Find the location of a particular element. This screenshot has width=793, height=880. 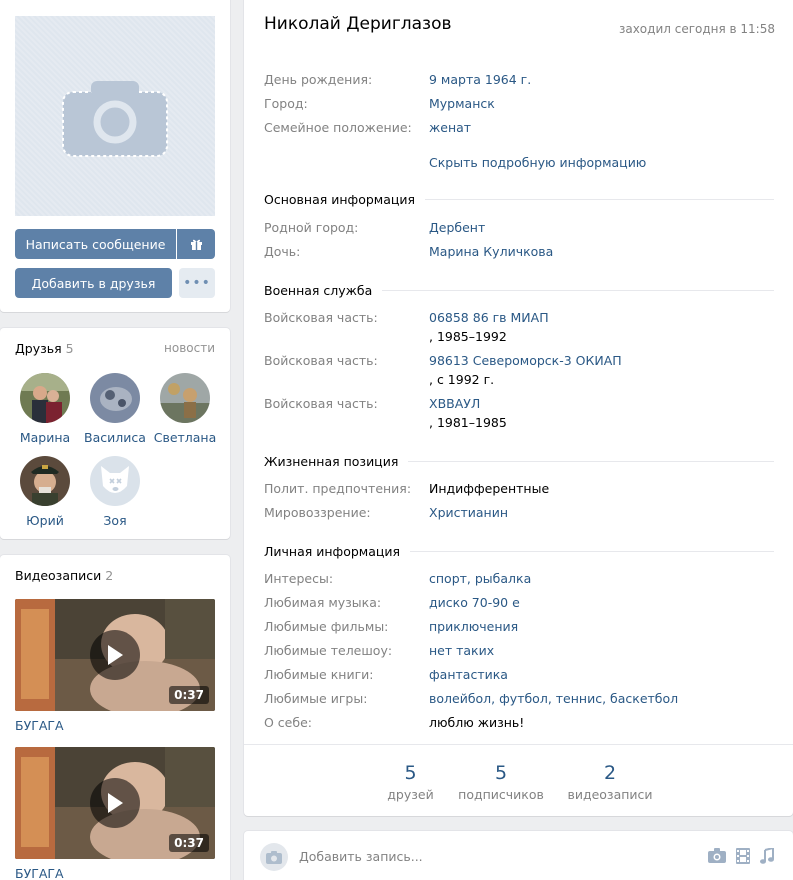

section-military: Военная служба is located at coordinates (519, 290).